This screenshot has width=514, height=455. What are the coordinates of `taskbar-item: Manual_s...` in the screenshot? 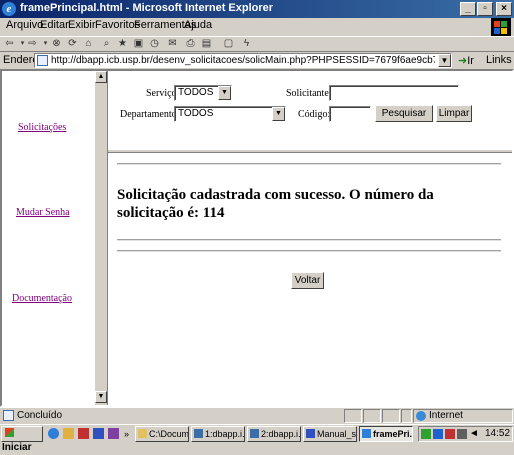 It's located at (330, 434).